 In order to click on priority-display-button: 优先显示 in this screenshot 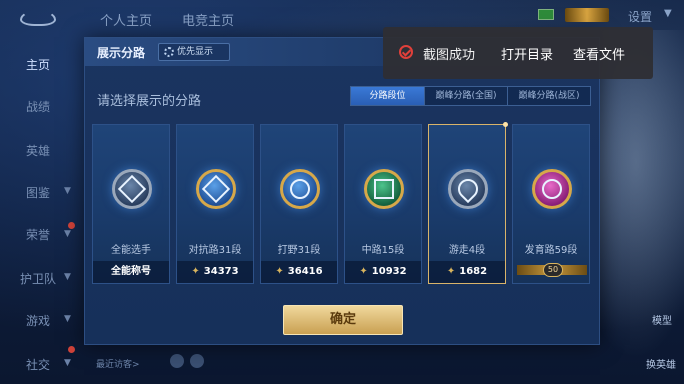, I will do `click(194, 52)`.